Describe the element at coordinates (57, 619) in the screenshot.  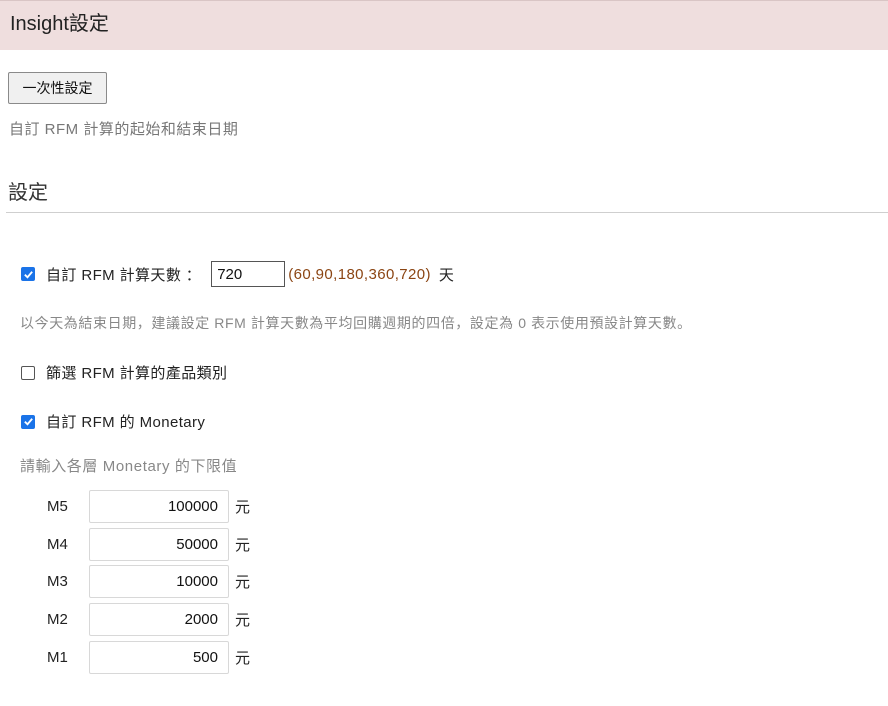
I see `monetary-level-label: M2` at that location.